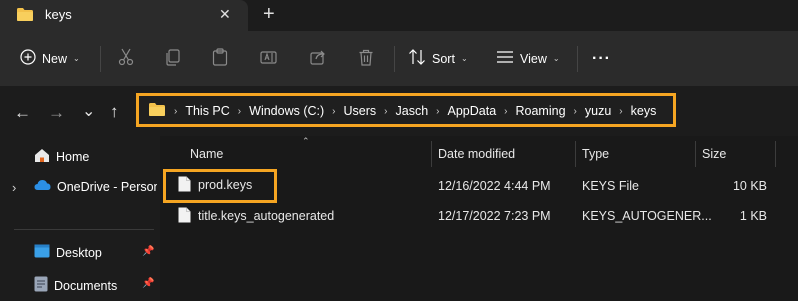 The image size is (798, 301). I want to click on sort-icon, so click(417, 58).